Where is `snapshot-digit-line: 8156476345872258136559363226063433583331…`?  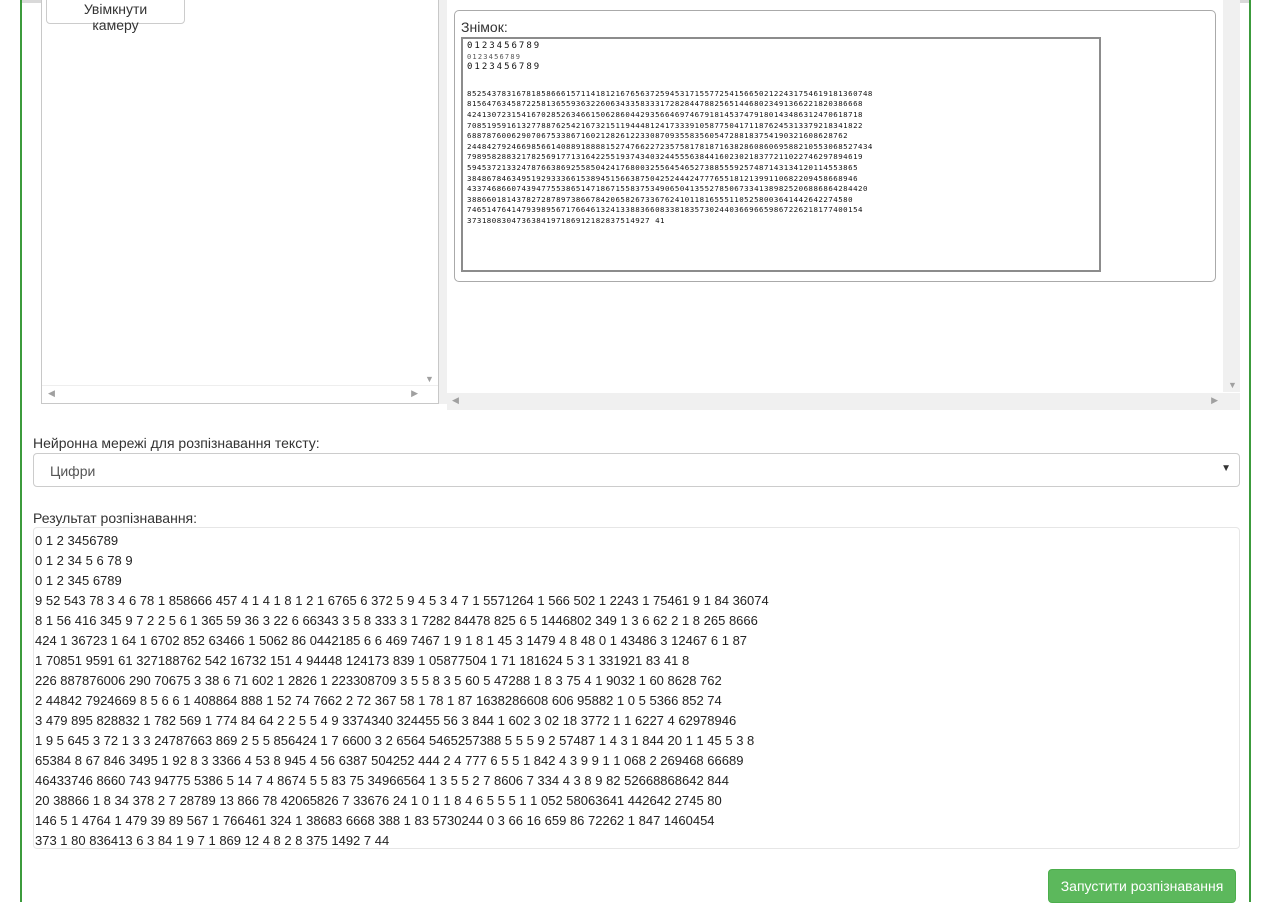
snapshot-digit-line: 8156476345872258136559363226063433583331… is located at coordinates (665, 104).